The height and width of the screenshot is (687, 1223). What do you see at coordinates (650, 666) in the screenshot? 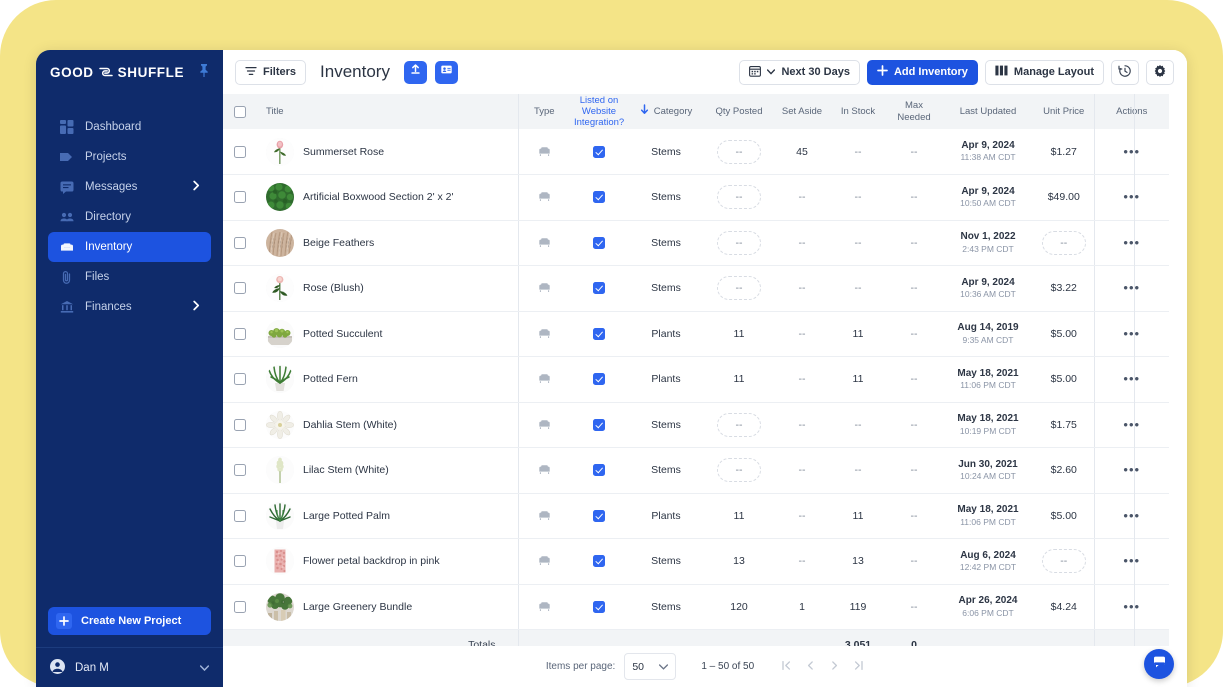
I see `items-per-page-select: 50` at bounding box center [650, 666].